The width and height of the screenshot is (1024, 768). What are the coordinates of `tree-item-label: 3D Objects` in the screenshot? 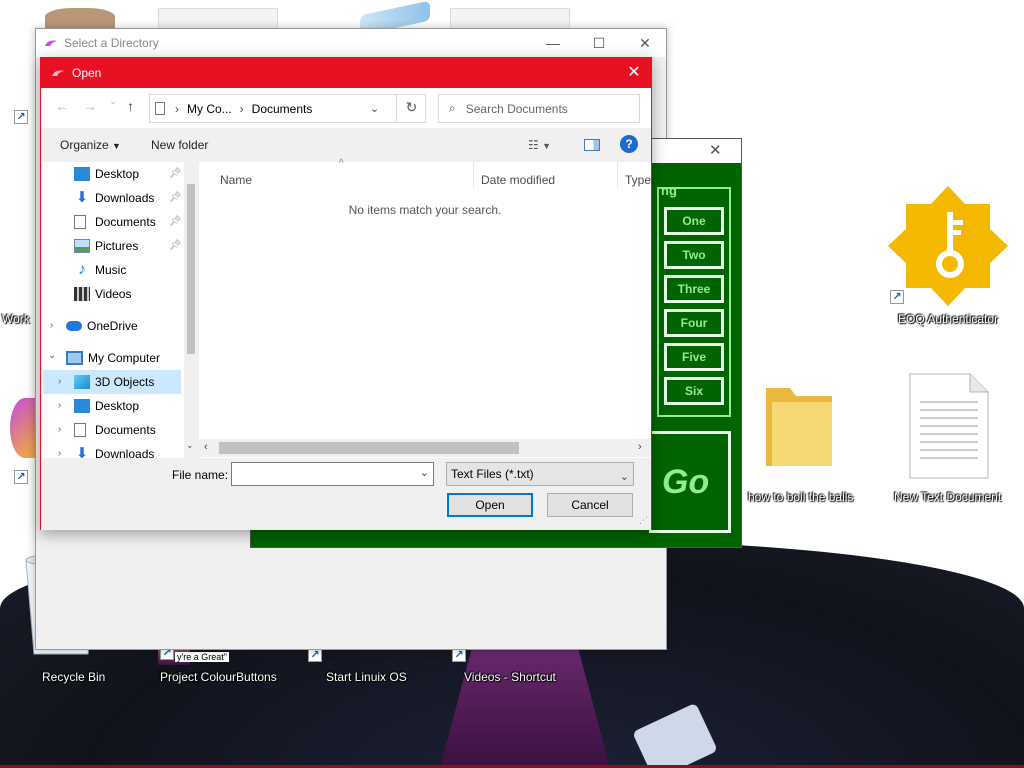 It's located at (125, 382).